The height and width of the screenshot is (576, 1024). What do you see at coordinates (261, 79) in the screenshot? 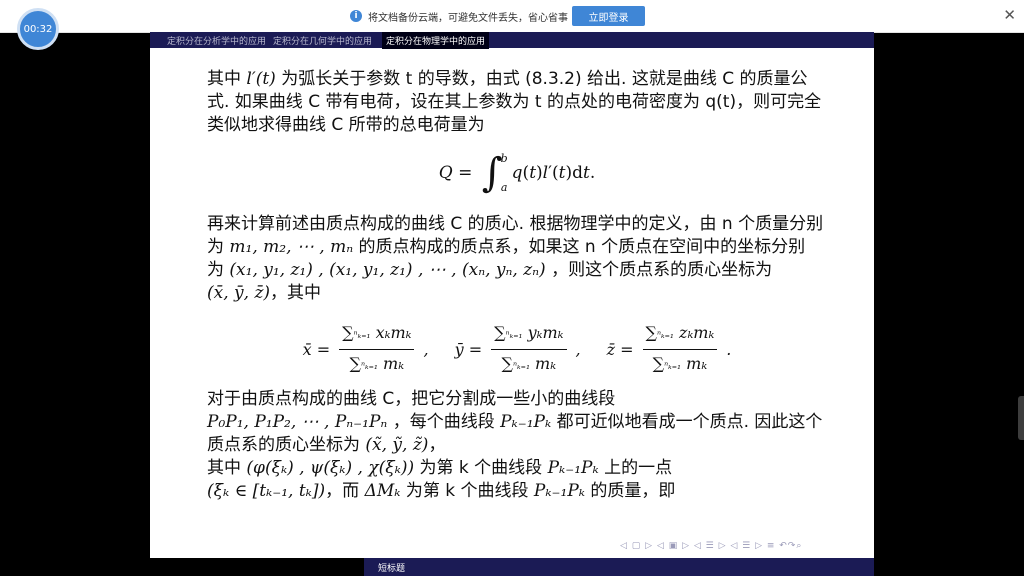
I see `math-inline: l′(t)` at bounding box center [261, 79].